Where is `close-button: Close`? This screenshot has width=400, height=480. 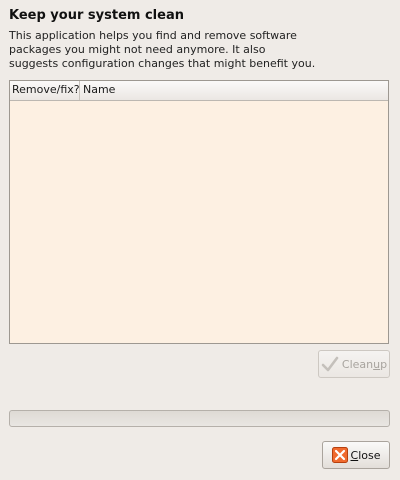
close-button: Close is located at coordinates (356, 455).